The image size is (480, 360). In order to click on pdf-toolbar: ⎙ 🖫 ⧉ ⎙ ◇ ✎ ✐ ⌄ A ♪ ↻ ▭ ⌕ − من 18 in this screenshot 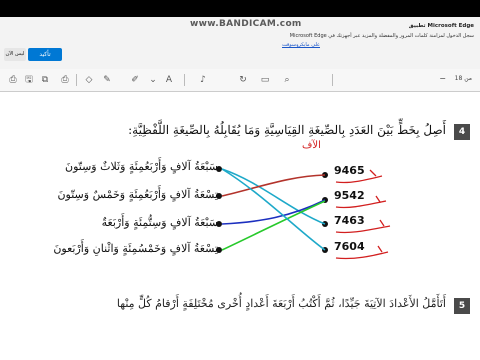, I will do `click(240, 80)`.